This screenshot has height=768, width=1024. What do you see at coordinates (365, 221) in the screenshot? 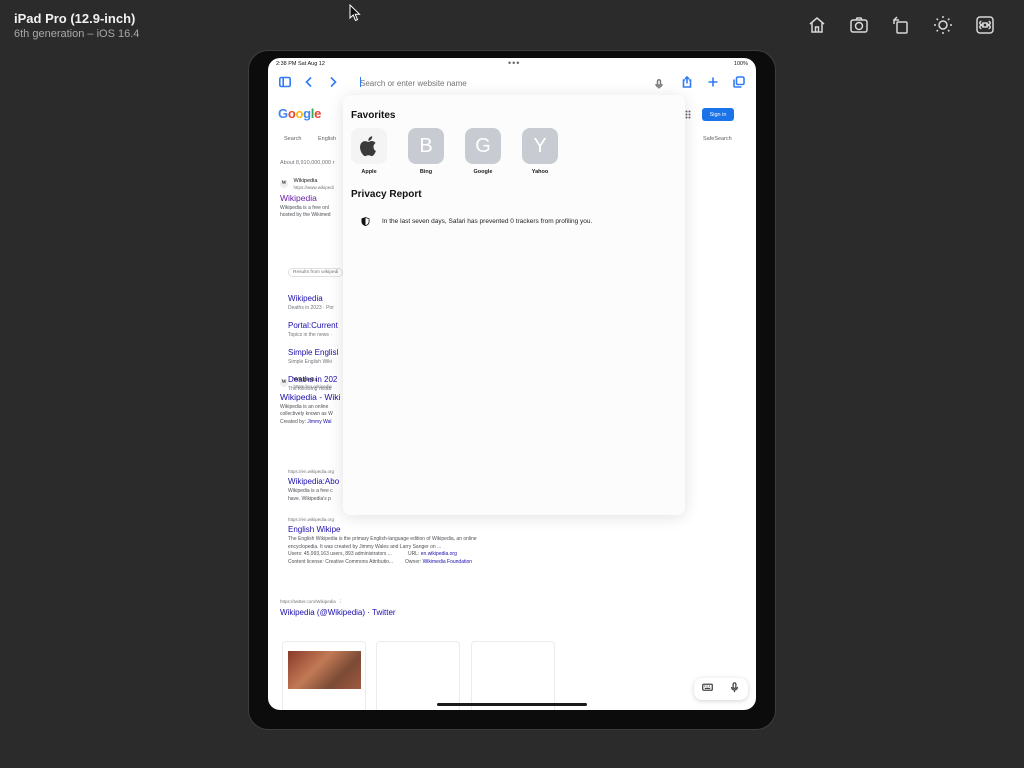
I see `shield-icon` at bounding box center [365, 221].